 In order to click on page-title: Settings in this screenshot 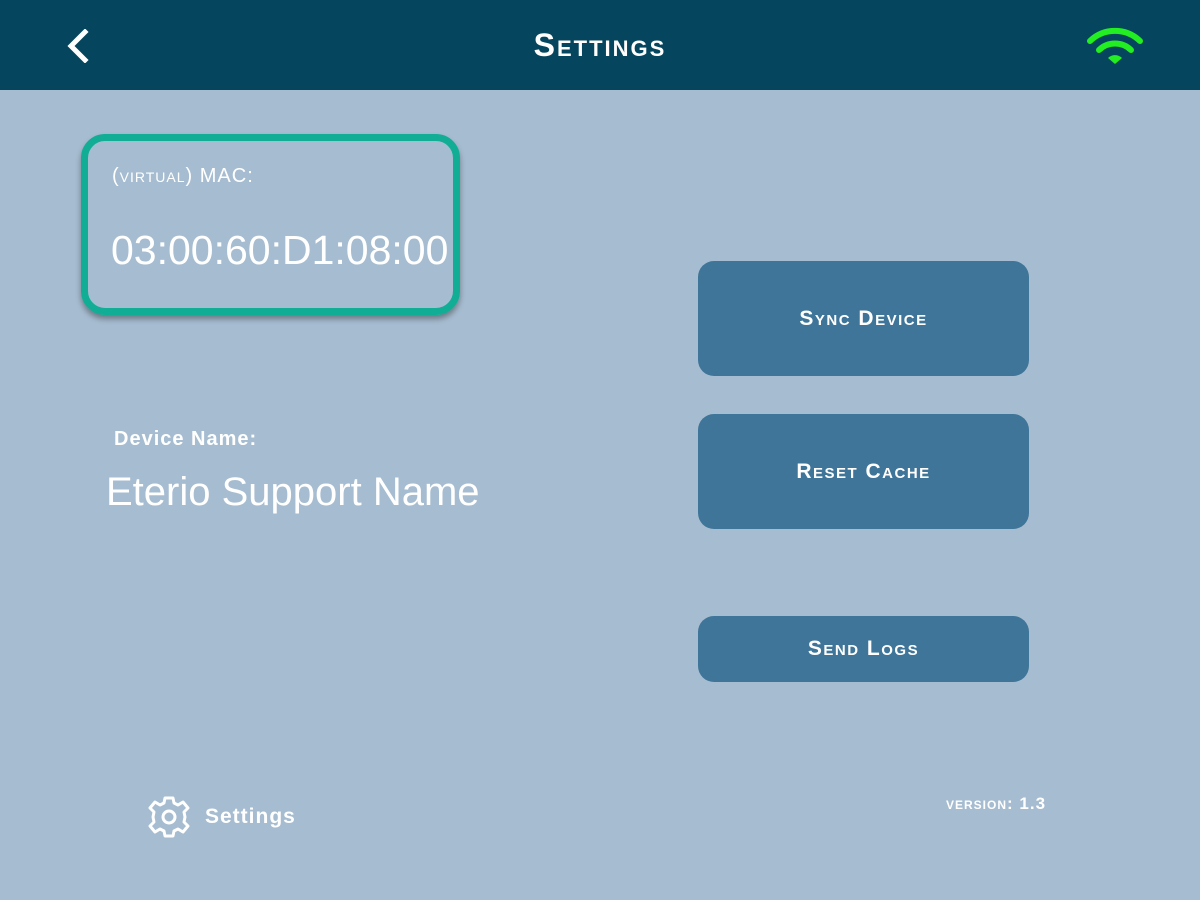, I will do `click(600, 44)`.